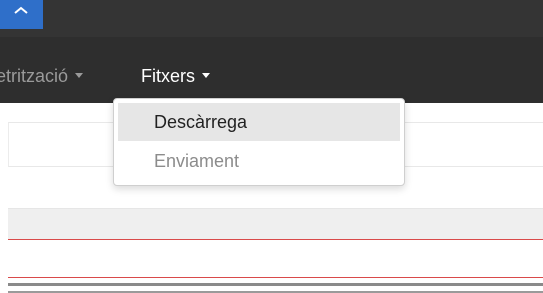  I want to click on nav-item-fitxers: Fitxers, so click(175, 76).